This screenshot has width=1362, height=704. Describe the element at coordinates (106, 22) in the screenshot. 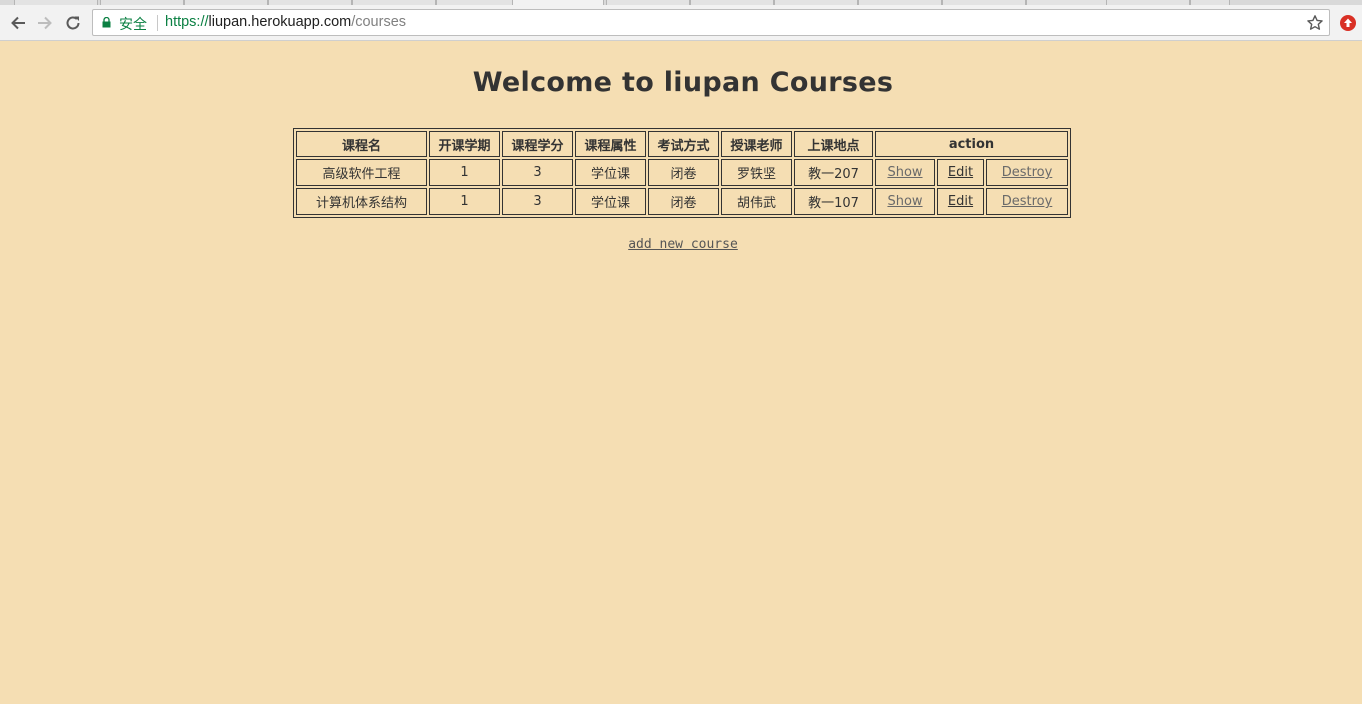

I see `lock-icon` at that location.